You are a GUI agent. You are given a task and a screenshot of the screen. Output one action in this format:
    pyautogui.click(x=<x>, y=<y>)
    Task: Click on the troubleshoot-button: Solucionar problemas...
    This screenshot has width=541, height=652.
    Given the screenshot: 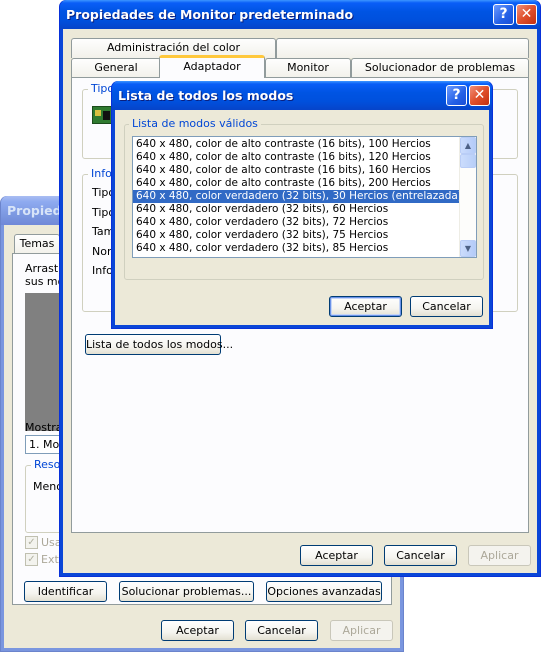 What is the action you would take?
    pyautogui.click(x=186, y=591)
    